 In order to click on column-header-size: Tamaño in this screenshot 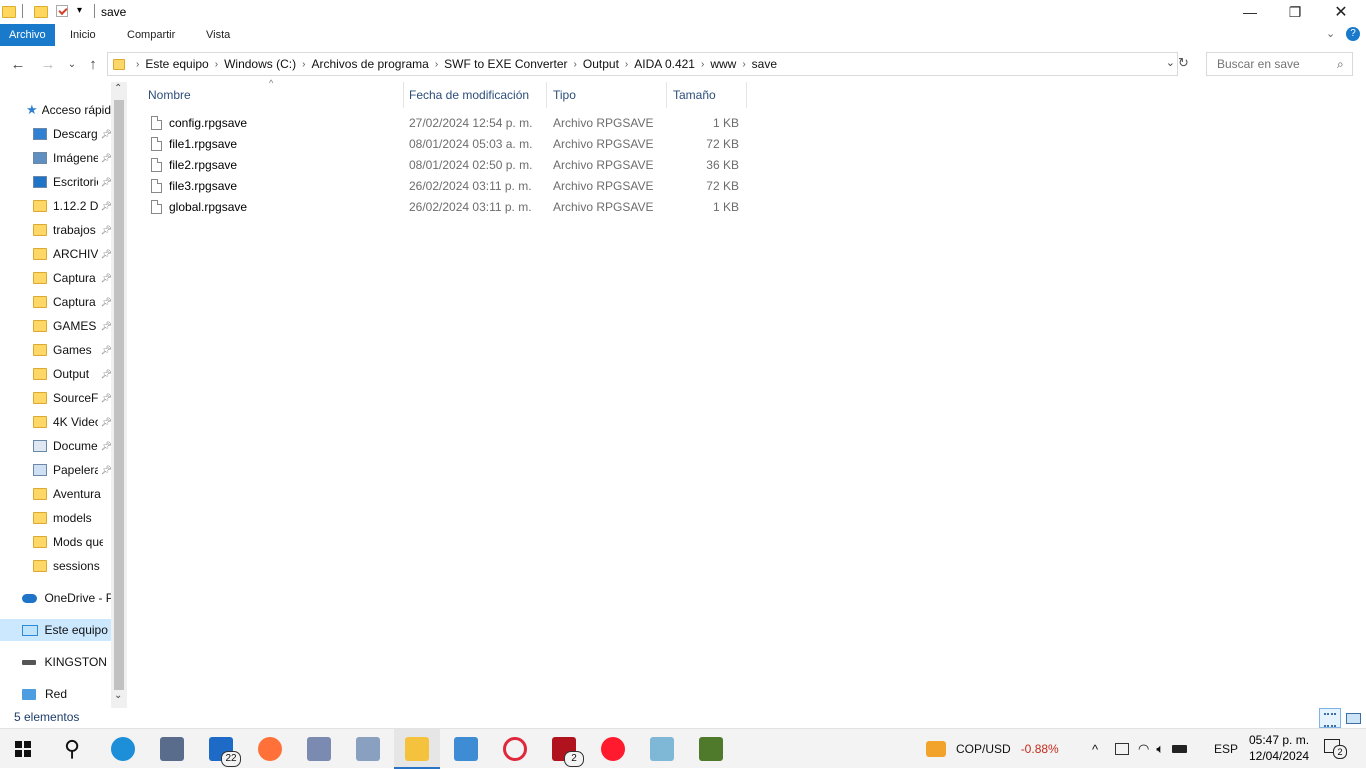, I will do `click(706, 95)`.